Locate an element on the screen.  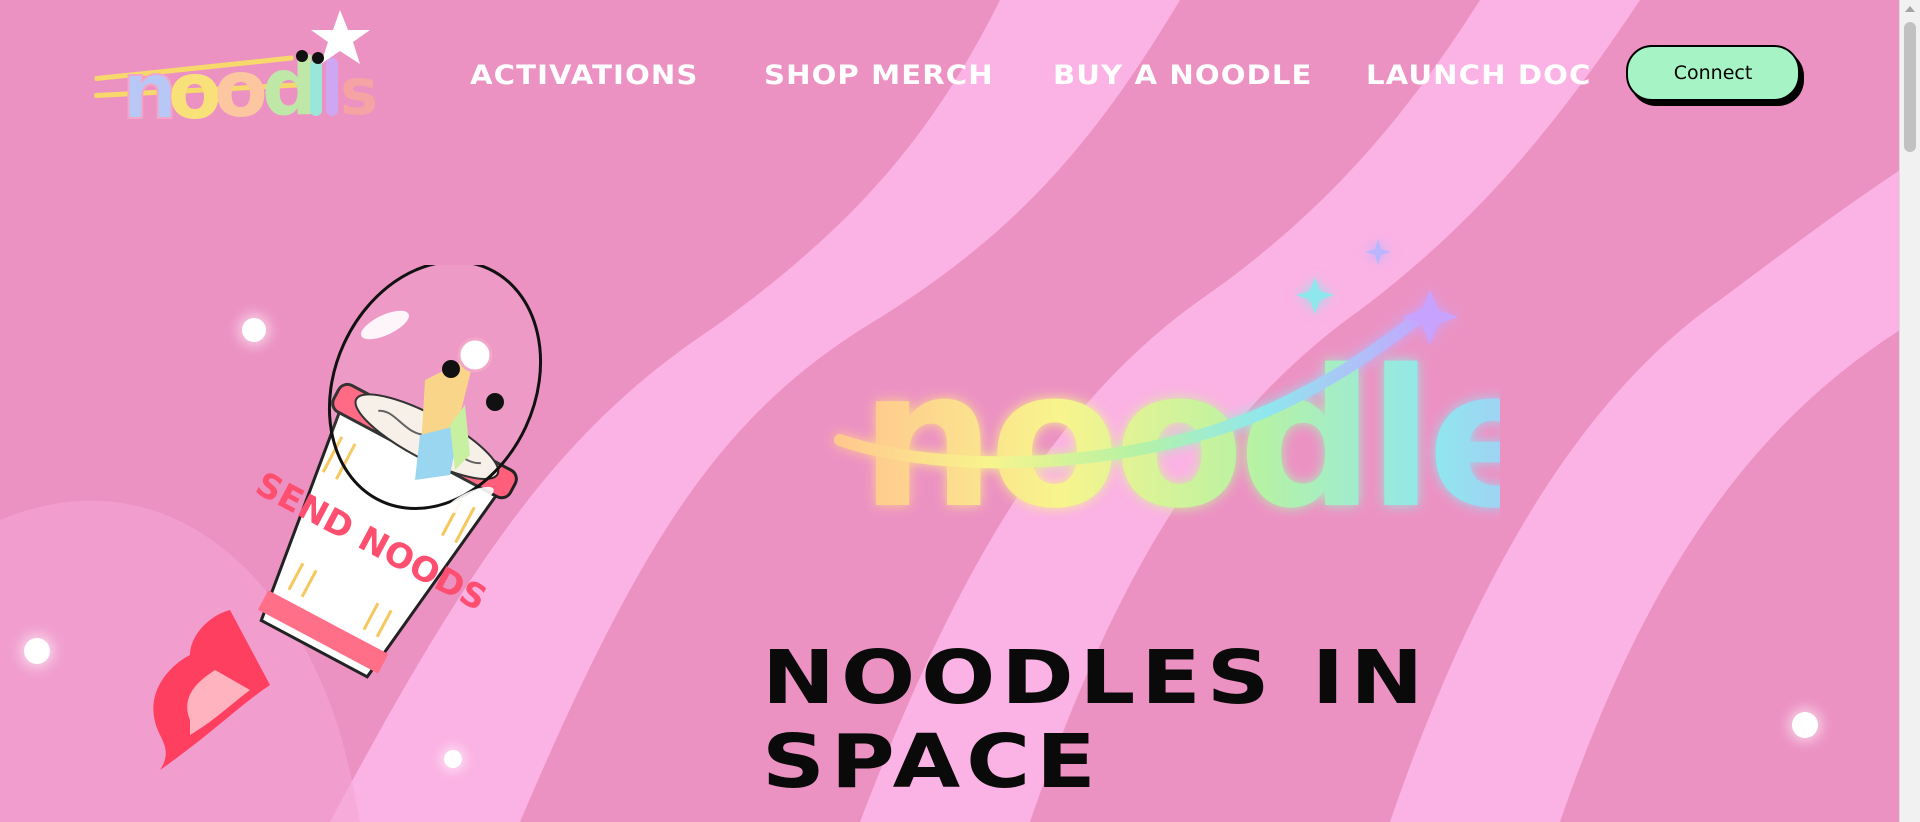
svg-text: s is located at coordinates (359, 92).